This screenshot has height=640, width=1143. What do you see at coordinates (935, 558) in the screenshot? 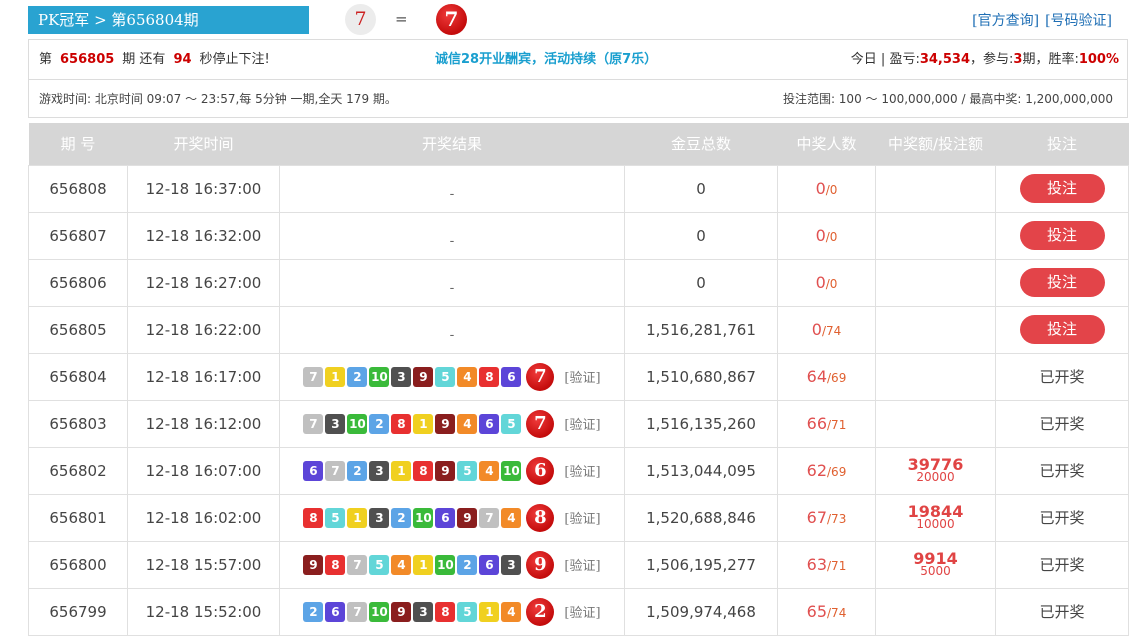
I see `win-amount: 9914` at bounding box center [935, 558].